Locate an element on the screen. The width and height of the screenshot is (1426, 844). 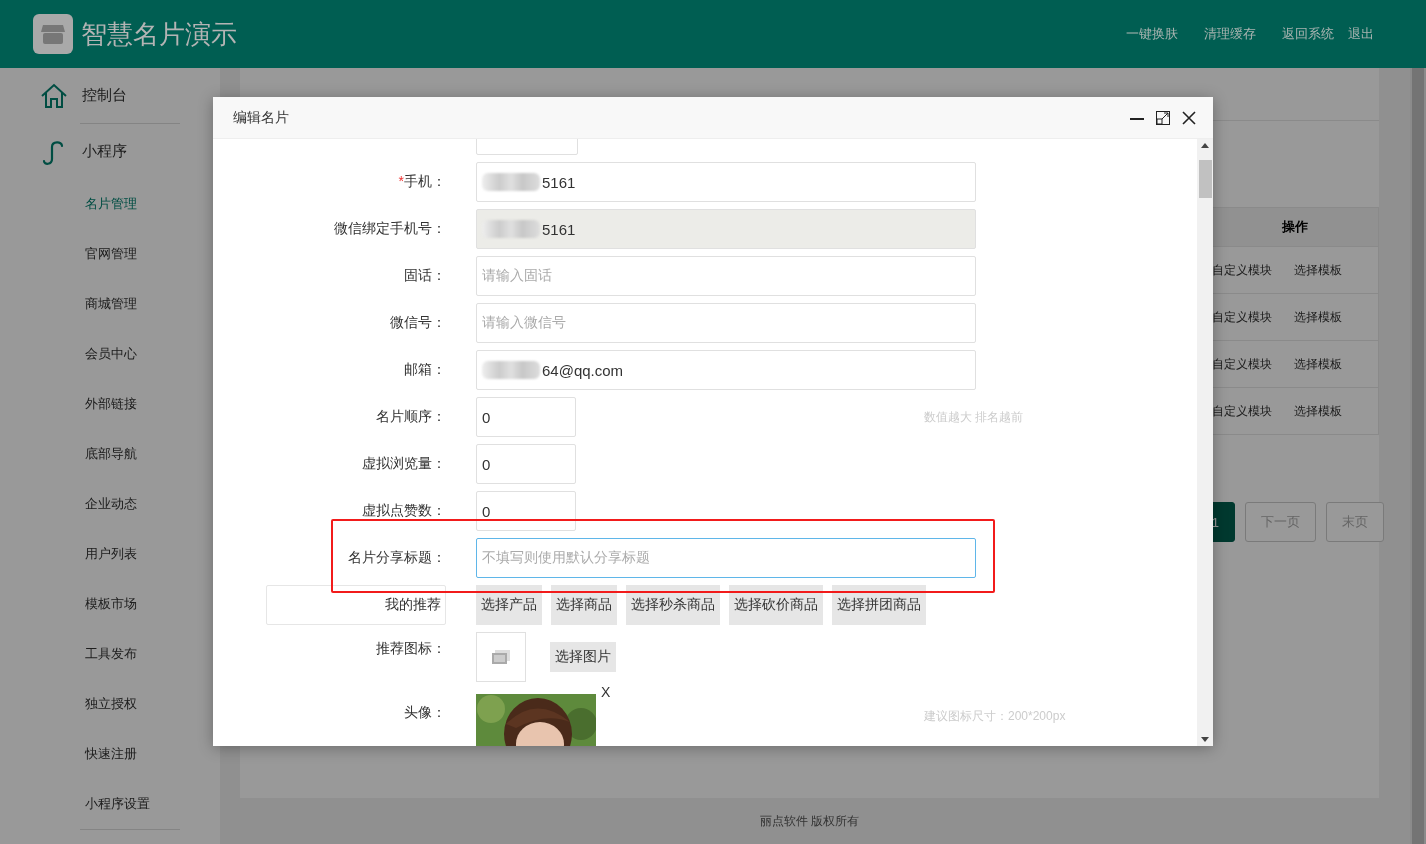
sidebar-group: 小程序 is located at coordinates (104, 151).